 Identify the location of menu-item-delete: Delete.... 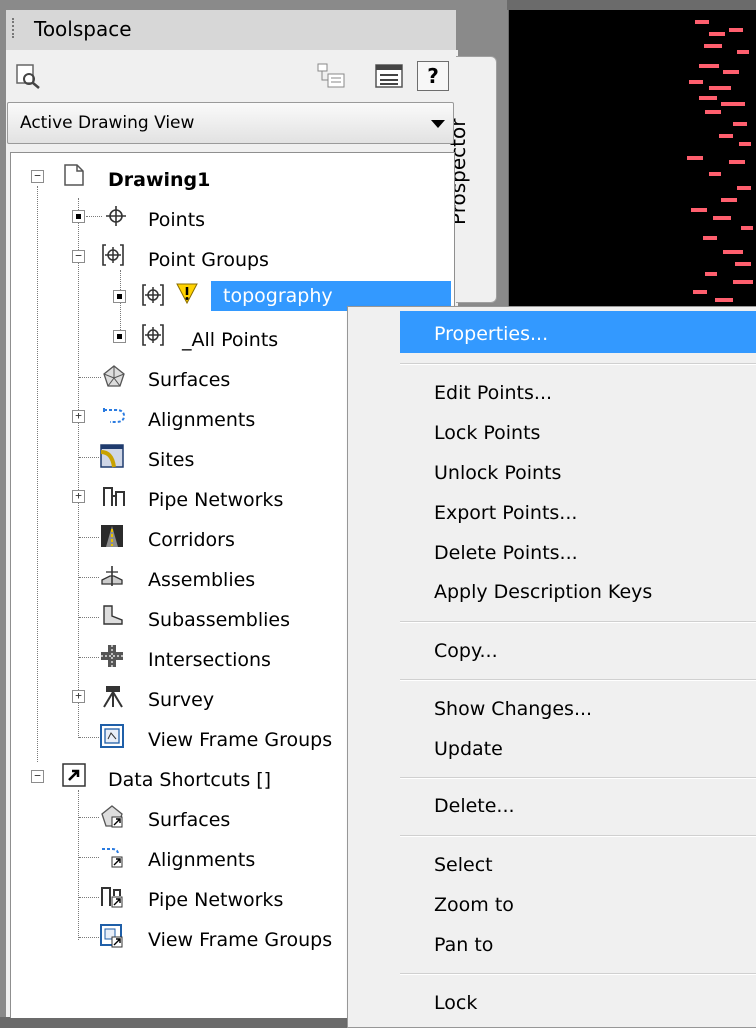
(474, 806).